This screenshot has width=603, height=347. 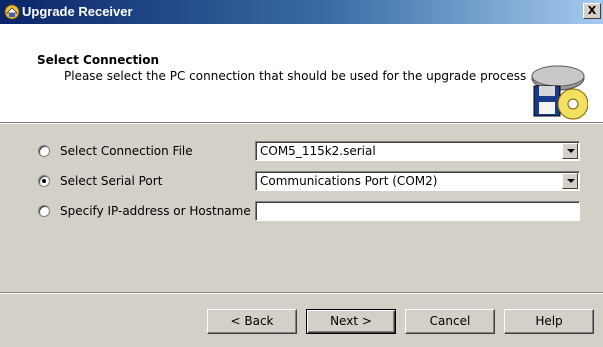 What do you see at coordinates (111, 181) in the screenshot?
I see `option-label: Select Serial Port` at bounding box center [111, 181].